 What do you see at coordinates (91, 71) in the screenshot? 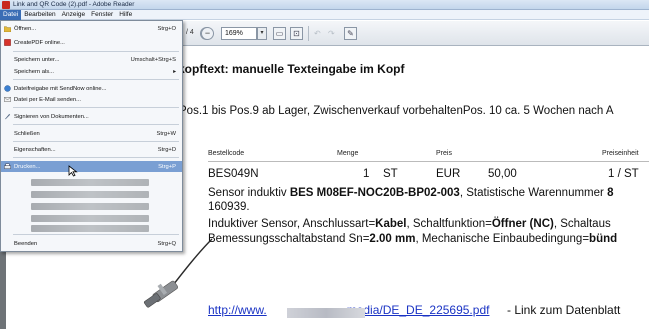
I see `menu-item-save-as-format: Speichern als... ▸` at bounding box center [91, 71].